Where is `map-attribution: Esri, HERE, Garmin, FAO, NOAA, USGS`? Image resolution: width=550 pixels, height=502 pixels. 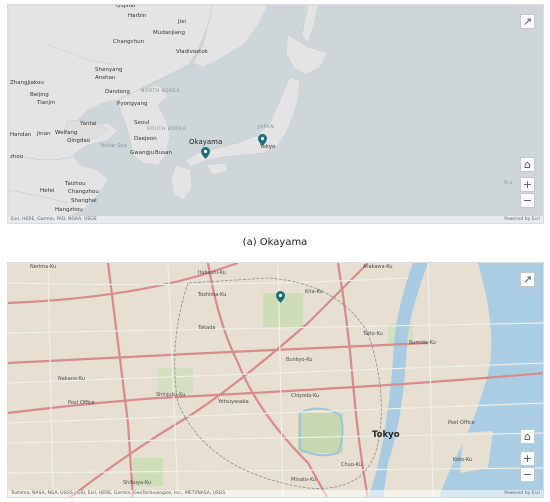
map-attribution: Esri, HERE, Garmin, FAO, NOAA, USGS is located at coordinates (275, 219).